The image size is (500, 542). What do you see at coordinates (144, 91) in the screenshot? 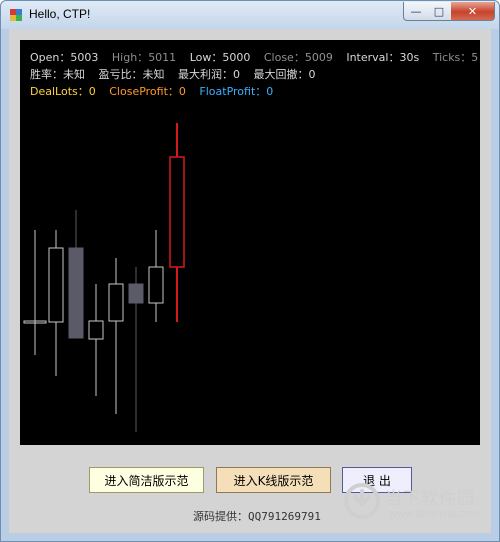
I see `closeprofit-label: CloseProfit：` at bounding box center [144, 91].